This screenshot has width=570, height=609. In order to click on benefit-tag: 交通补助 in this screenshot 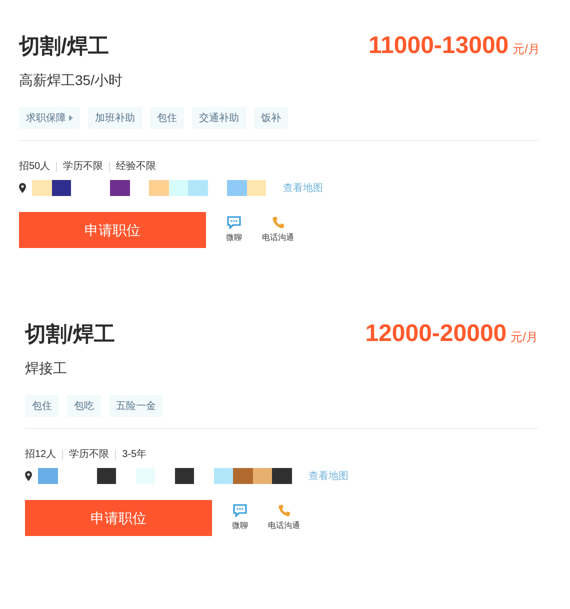, I will do `click(219, 118)`.